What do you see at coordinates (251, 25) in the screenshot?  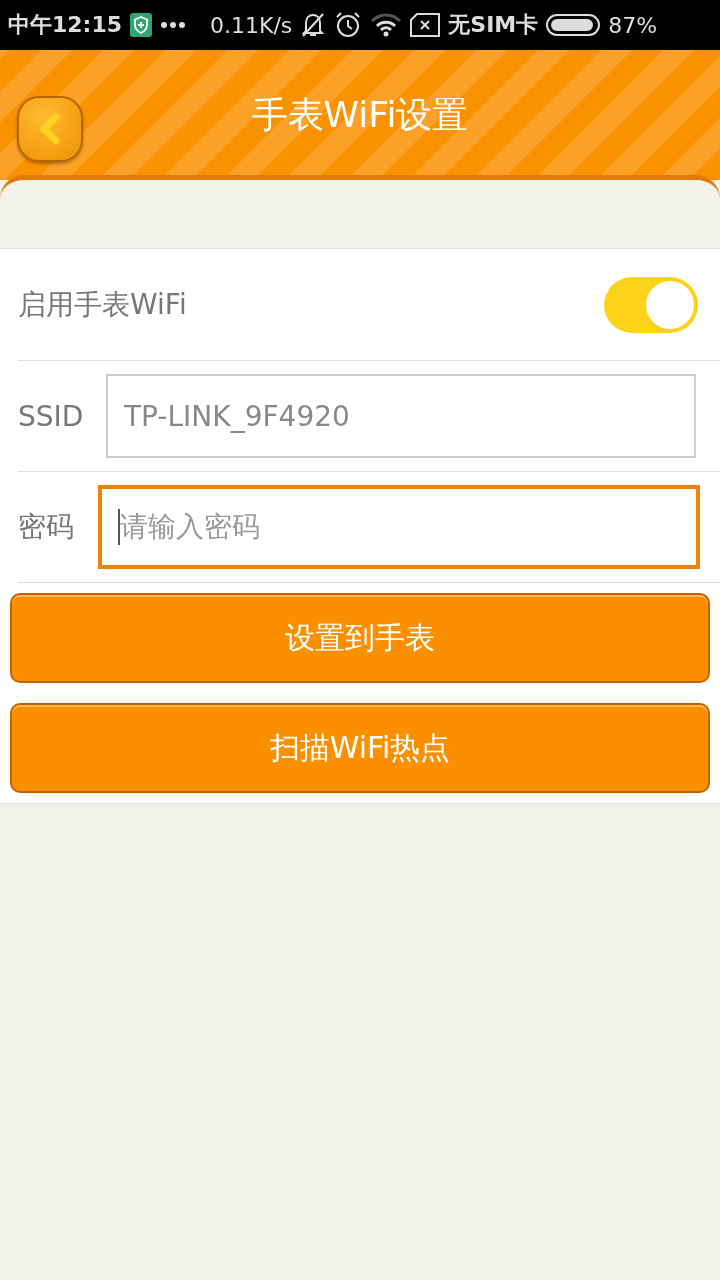 I see `network-speed: 0.11K/s` at bounding box center [251, 25].